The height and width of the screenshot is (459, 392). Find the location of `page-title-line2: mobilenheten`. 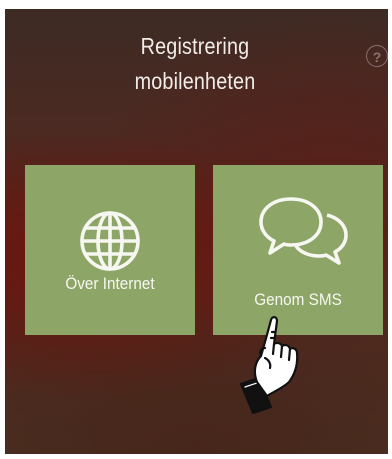

page-title-line2: mobilenheten is located at coordinates (195, 81).